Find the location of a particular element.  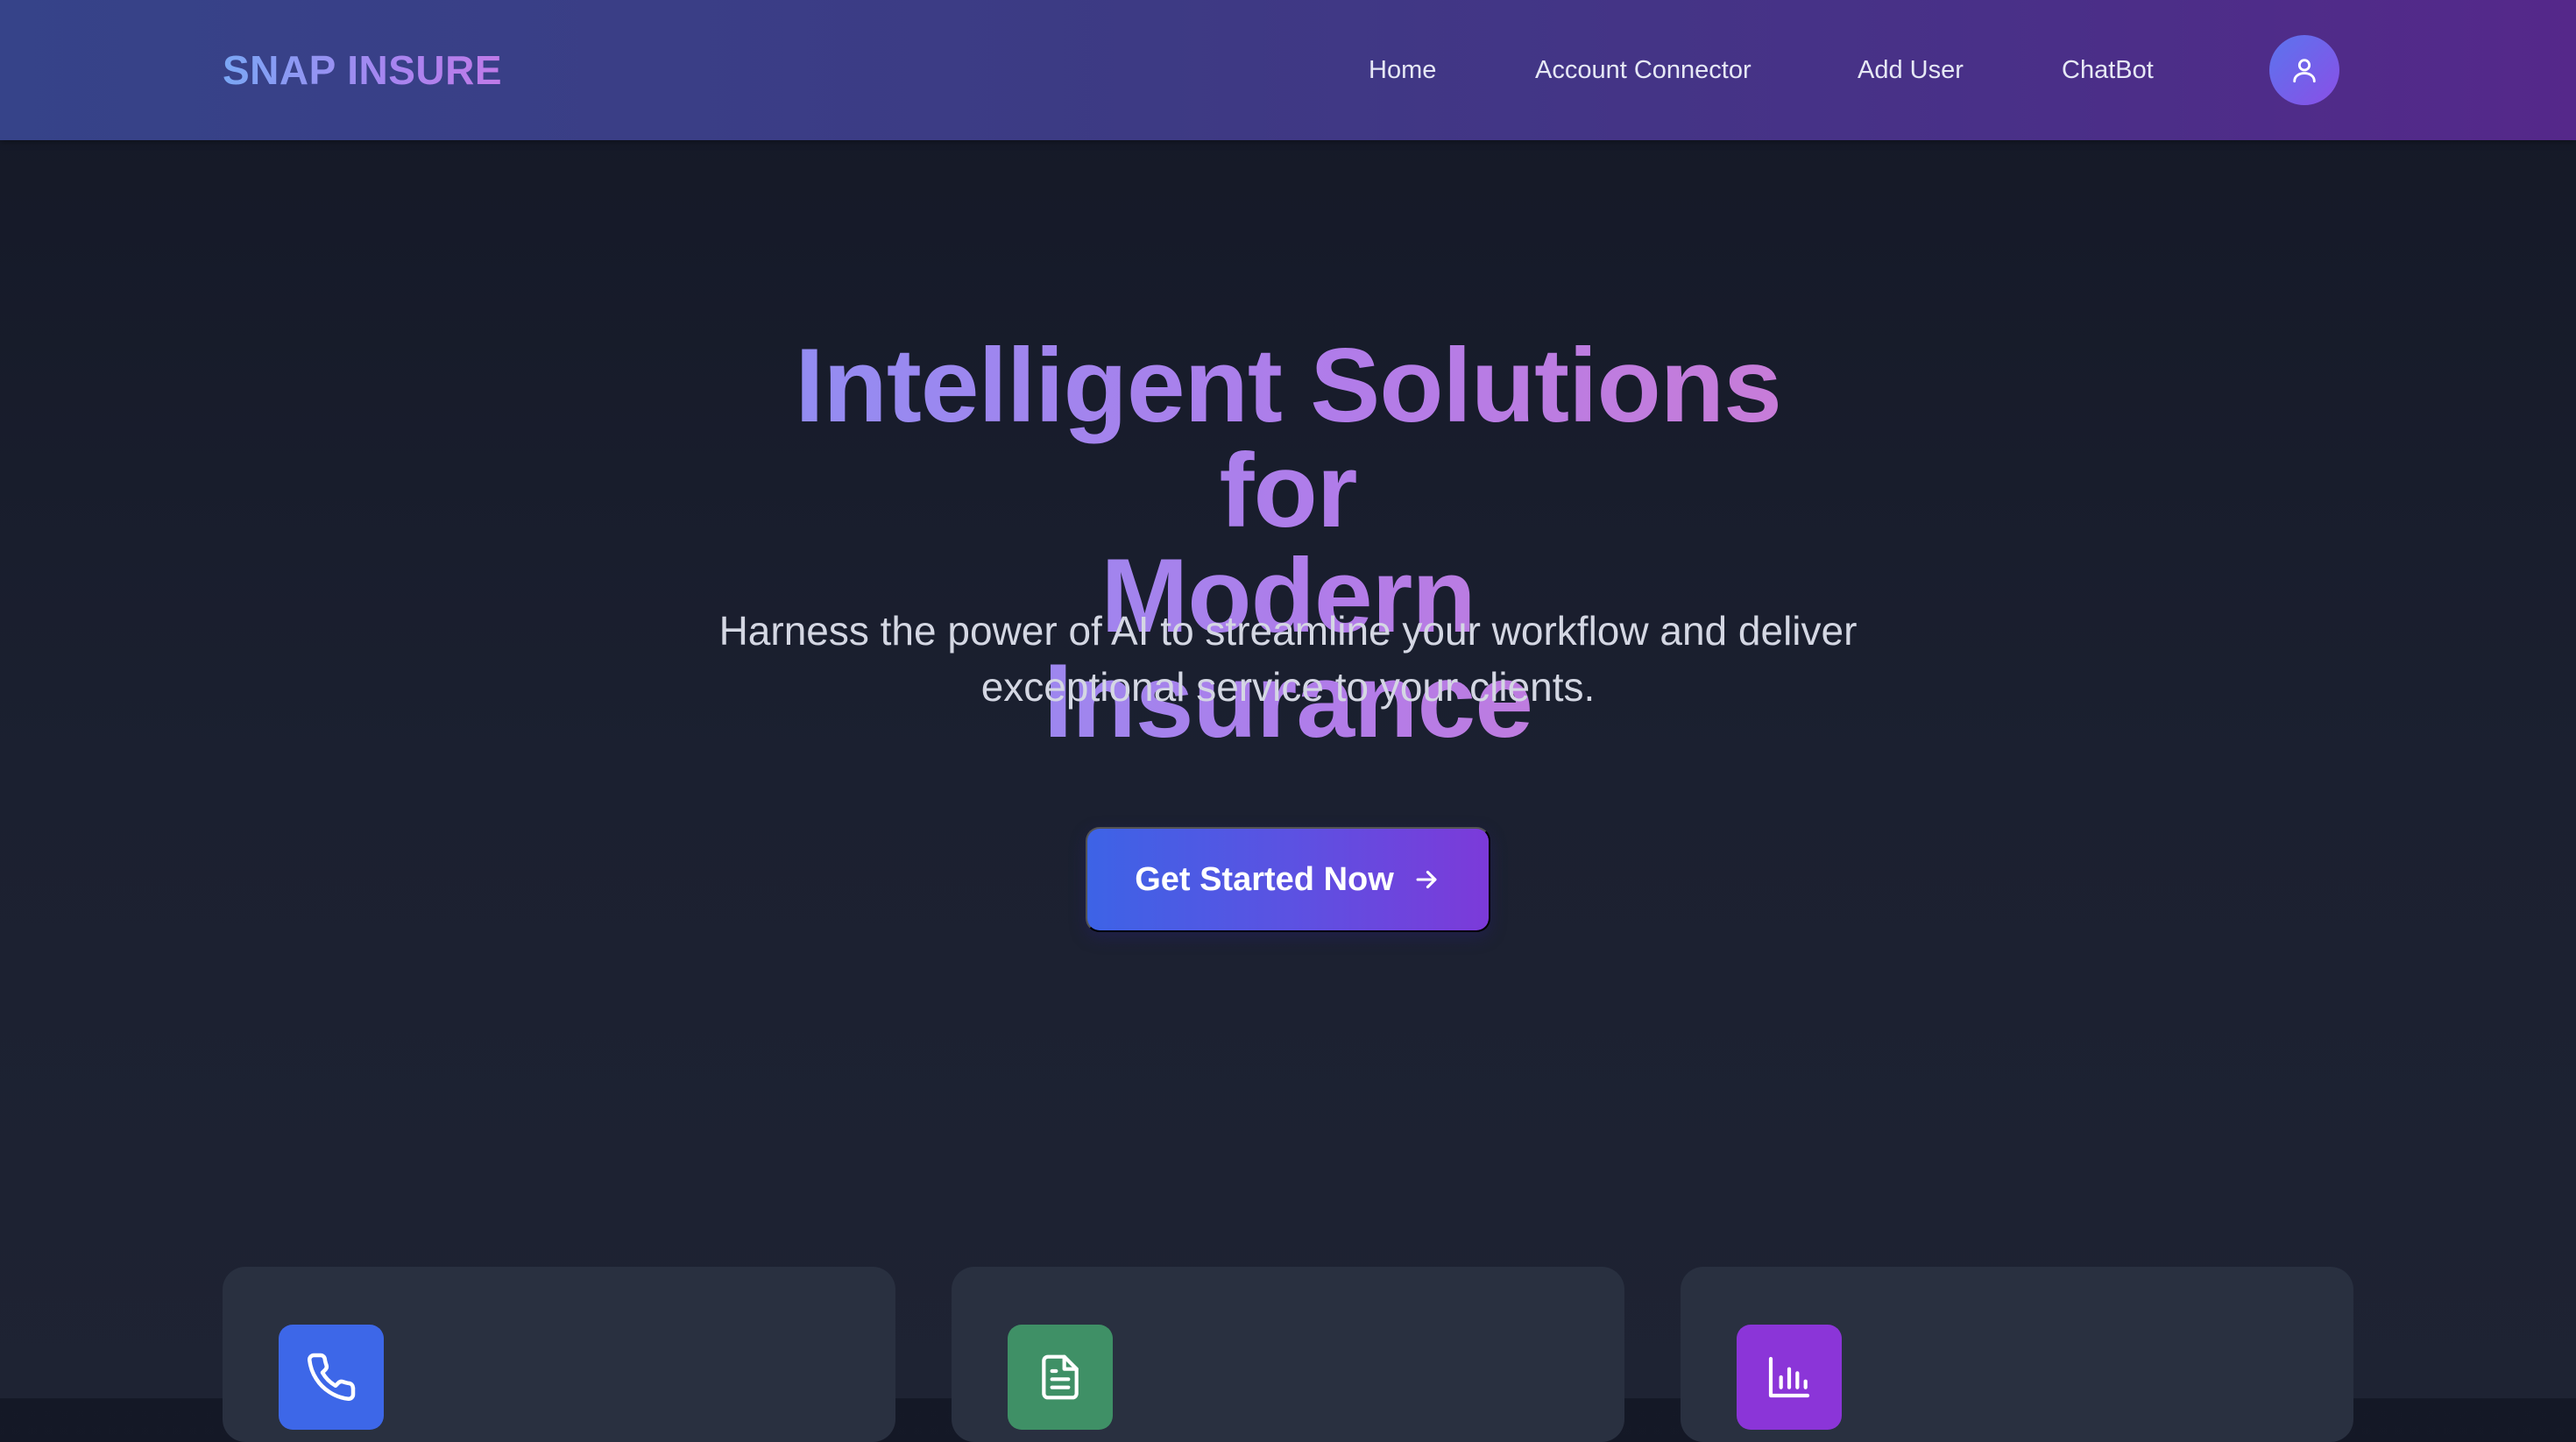

nav-account-connector-link: Account Connector is located at coordinates (1643, 70).